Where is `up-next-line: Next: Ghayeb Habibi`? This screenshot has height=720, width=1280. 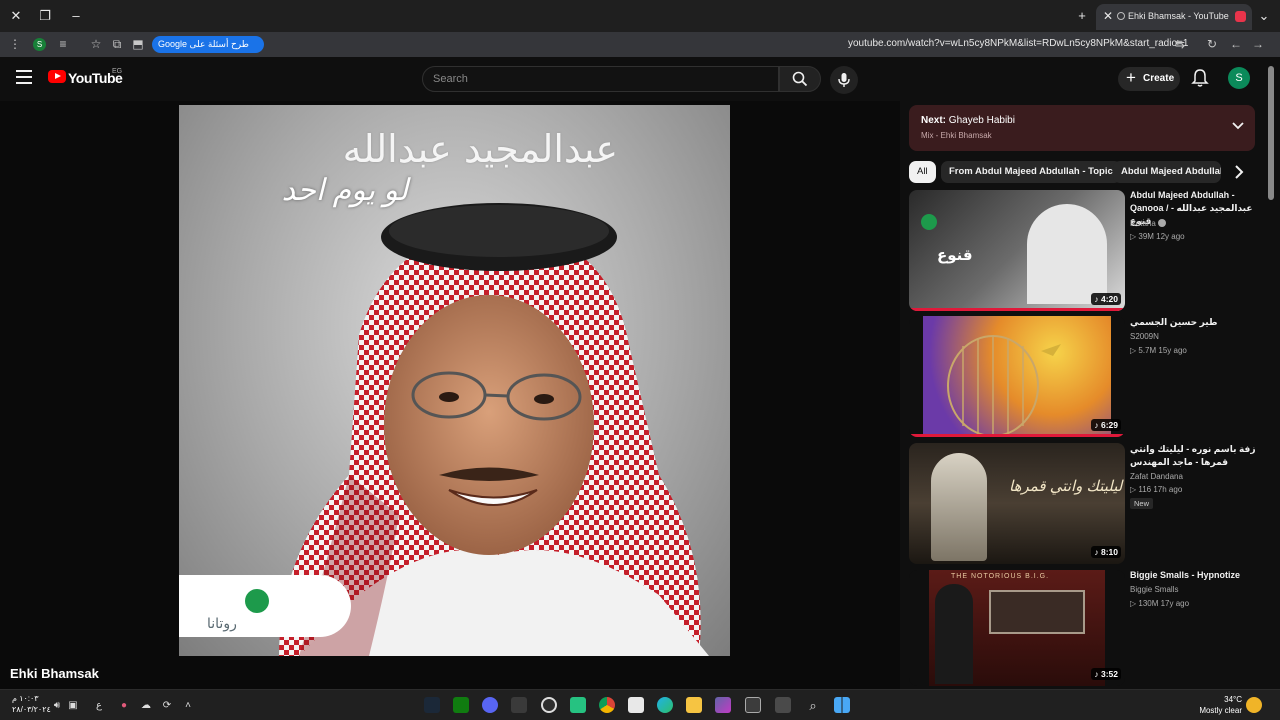 up-next-line: Next: Ghayeb Habibi is located at coordinates (968, 120).